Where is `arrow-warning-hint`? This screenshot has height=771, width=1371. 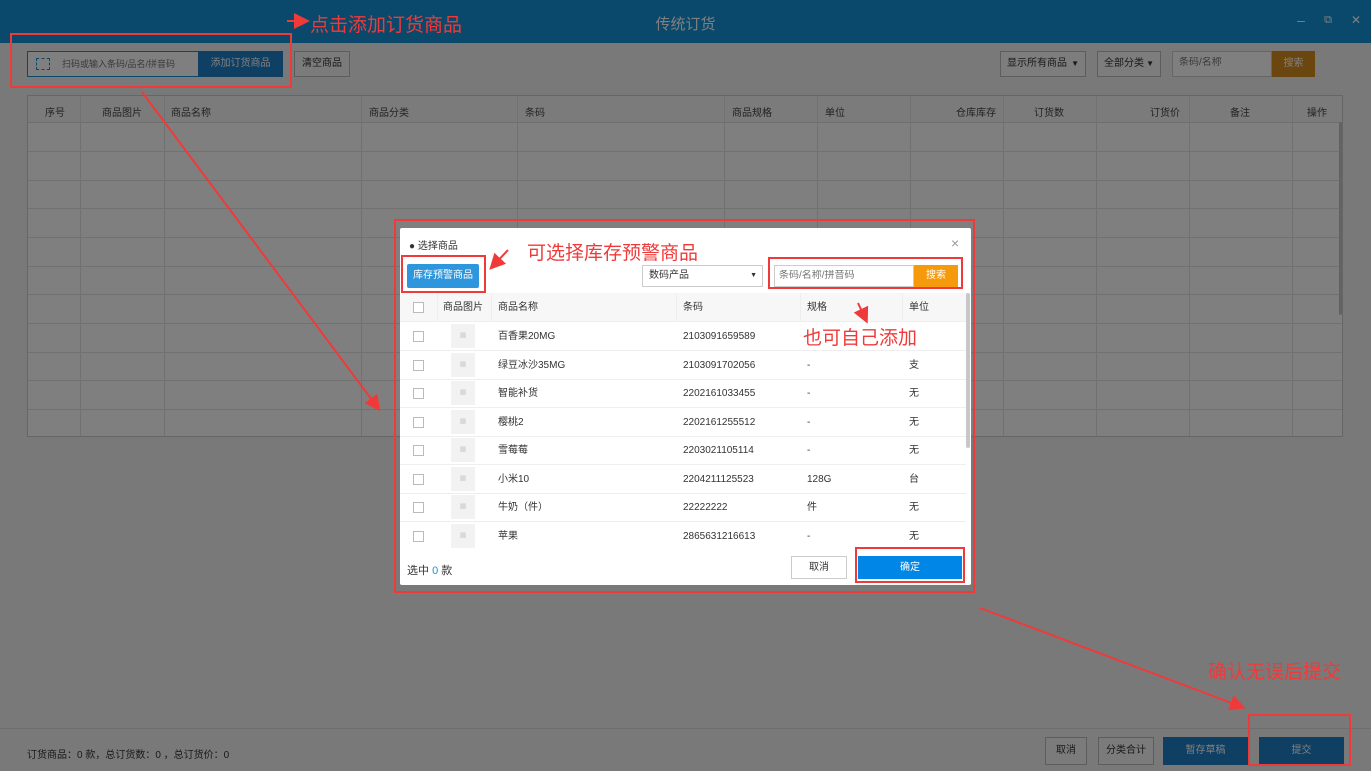 arrow-warning-hint is located at coordinates (499, 259).